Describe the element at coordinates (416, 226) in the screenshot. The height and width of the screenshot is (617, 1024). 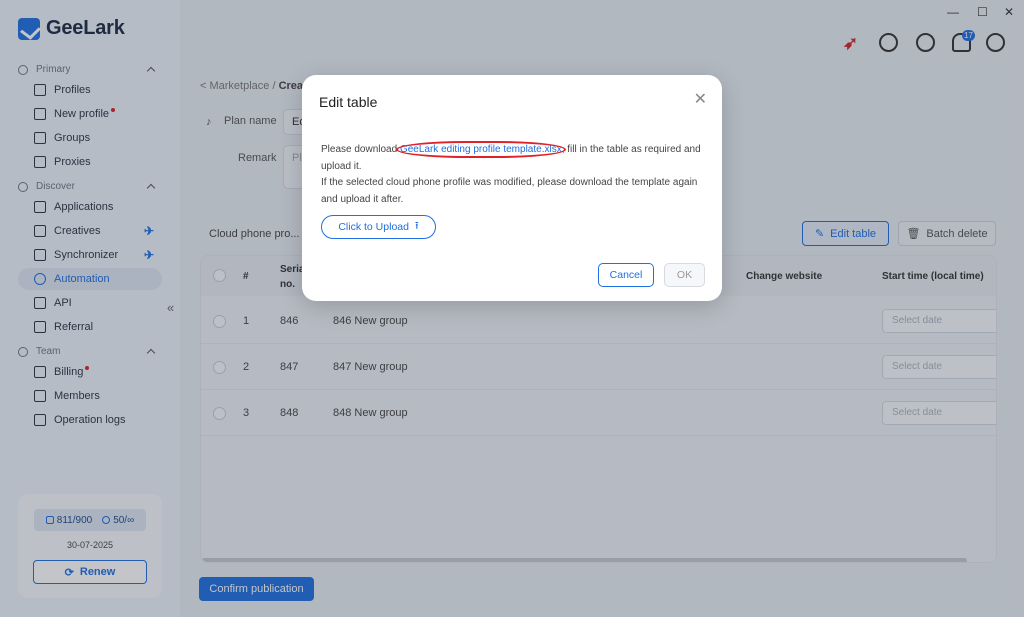
I see `upload-icon: ⭱` at that location.